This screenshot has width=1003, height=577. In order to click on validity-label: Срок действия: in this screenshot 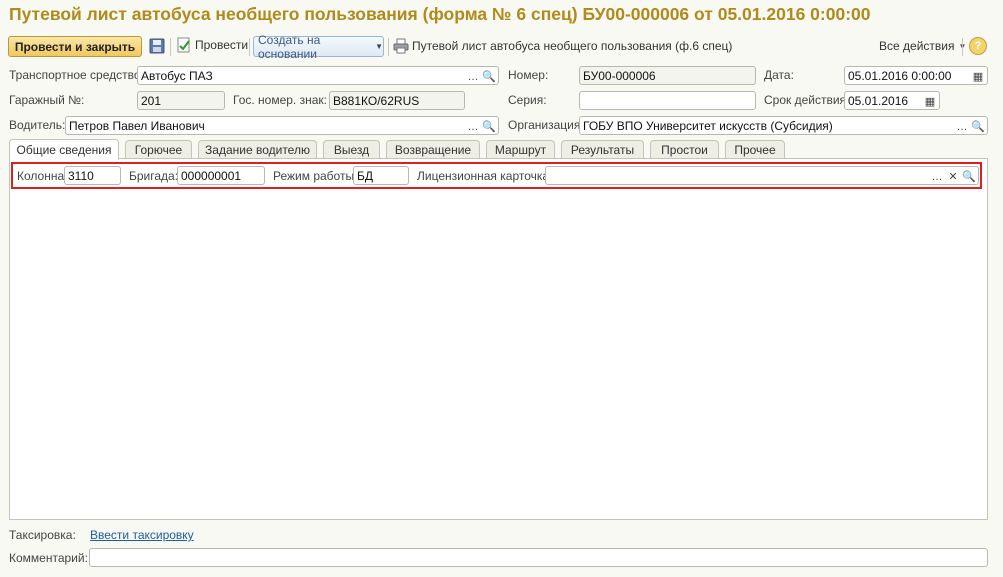, I will do `click(807, 100)`.